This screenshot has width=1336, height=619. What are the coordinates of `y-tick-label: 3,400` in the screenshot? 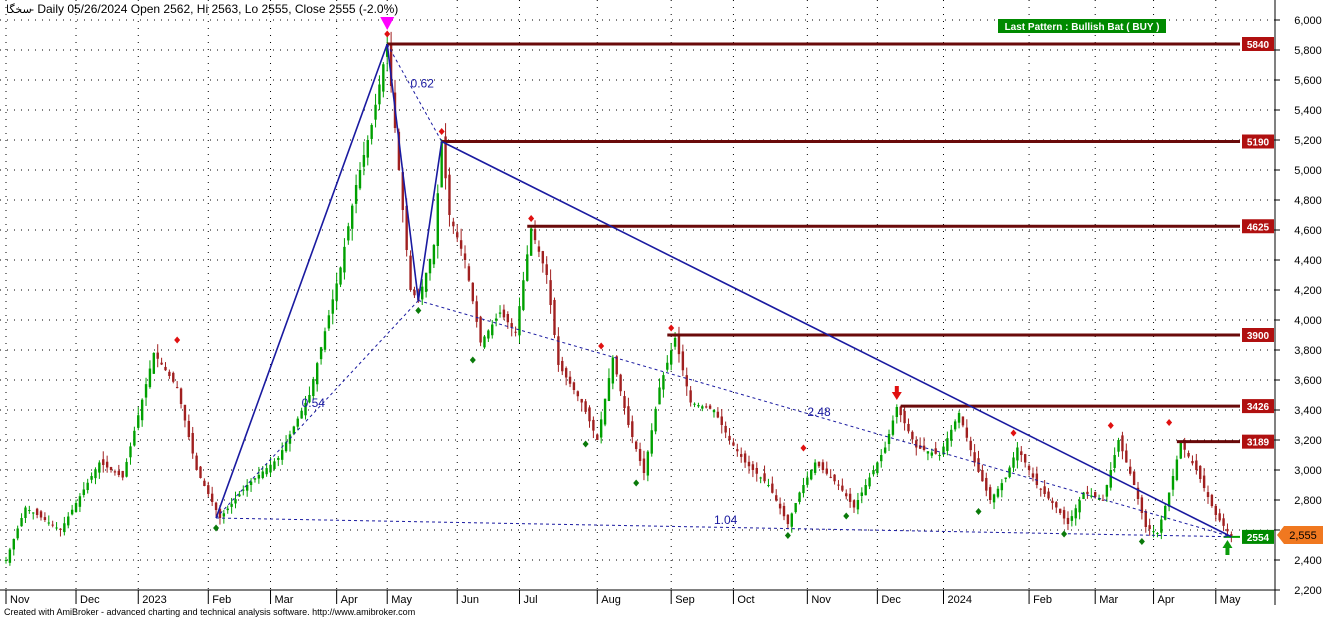 It's located at (1308, 411).